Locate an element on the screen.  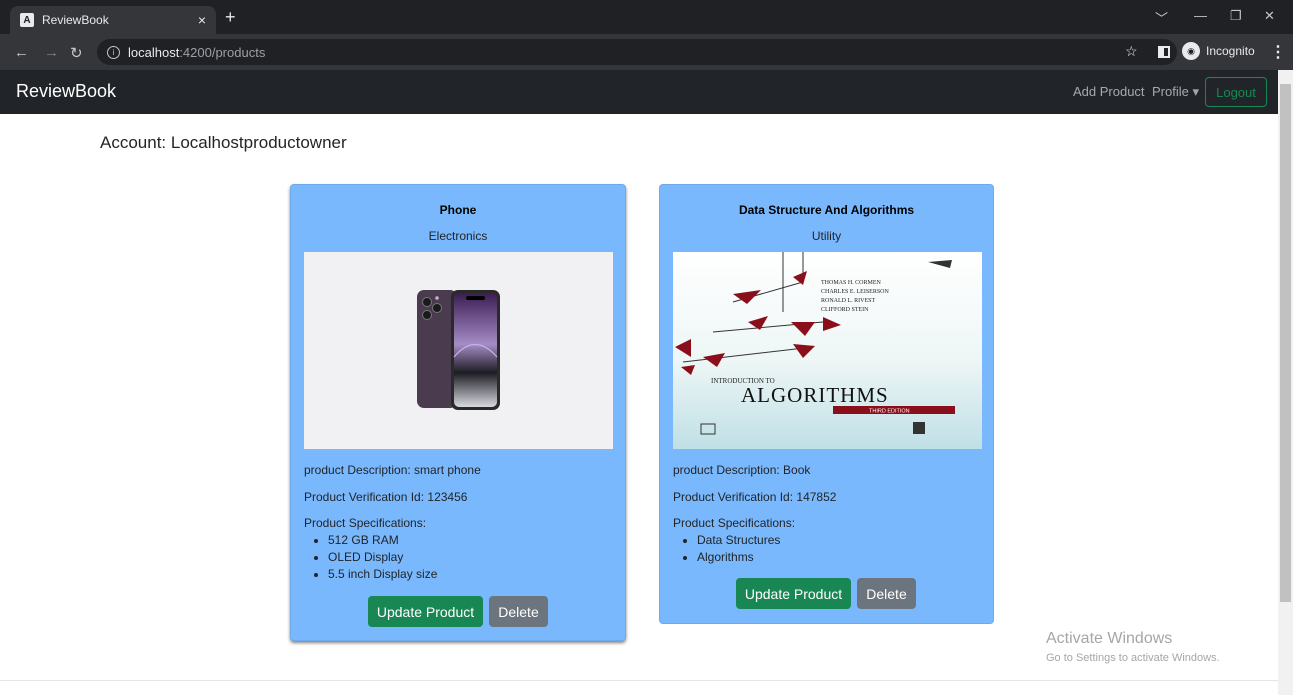
watermark-title: Activate Windows is located at coordinates (1109, 638).